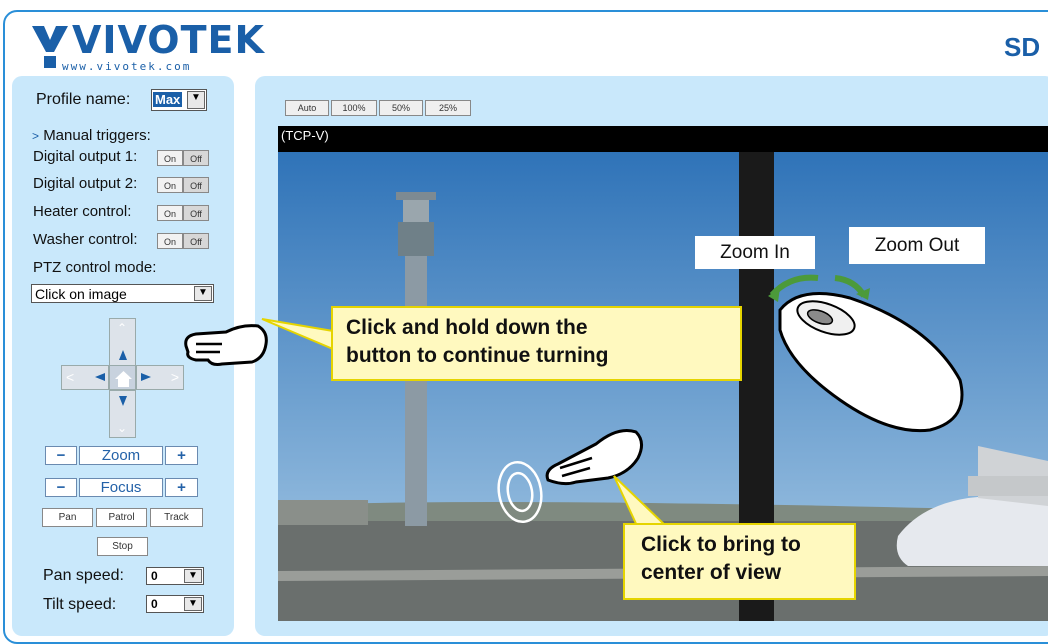 The height and width of the screenshot is (644, 1048). I want to click on callout-bring-to-center: Click to bring to center of view, so click(739, 561).